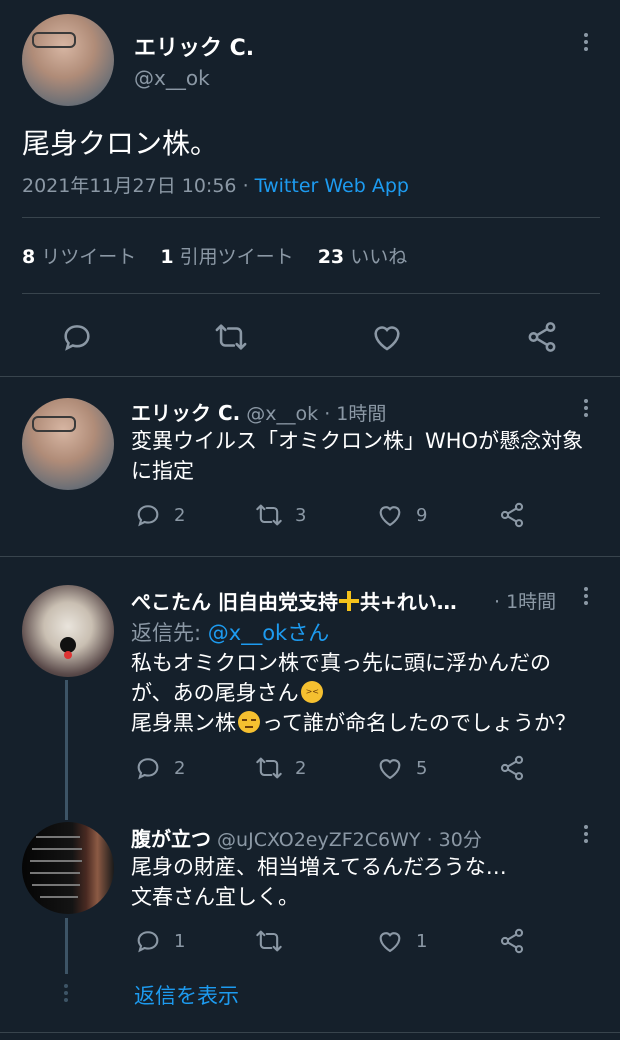  I want to click on tweet-stats: 8 リツイート 1 引用ツイート 23 いいね, so click(214, 255).